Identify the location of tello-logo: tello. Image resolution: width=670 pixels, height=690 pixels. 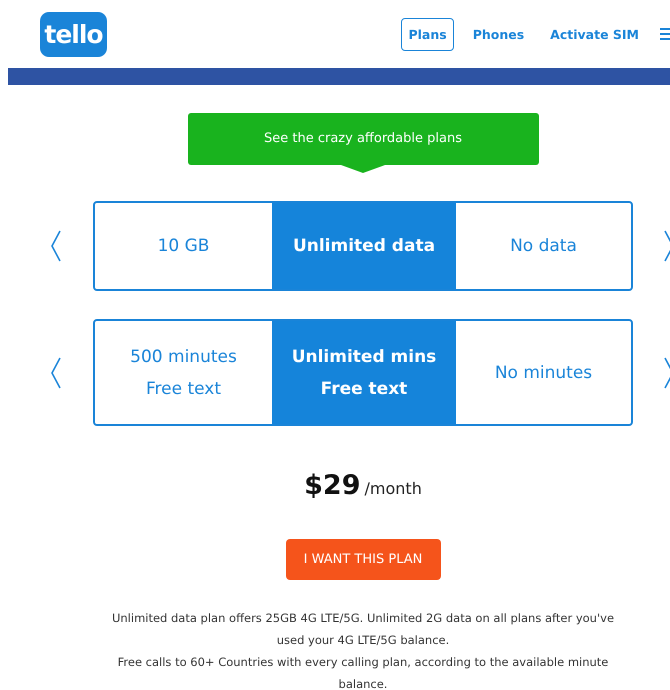
(73, 34).